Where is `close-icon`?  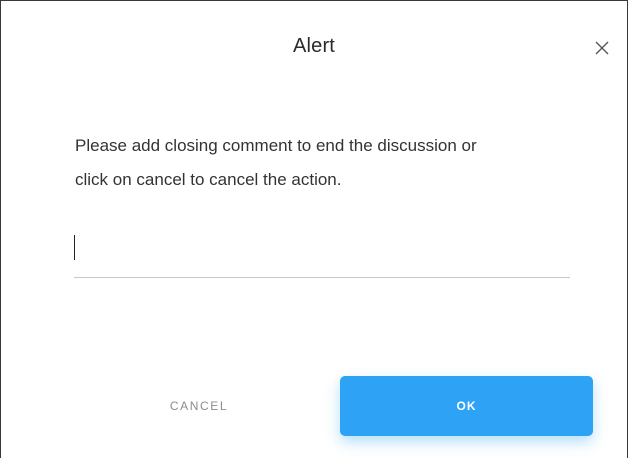
close-icon is located at coordinates (602, 48).